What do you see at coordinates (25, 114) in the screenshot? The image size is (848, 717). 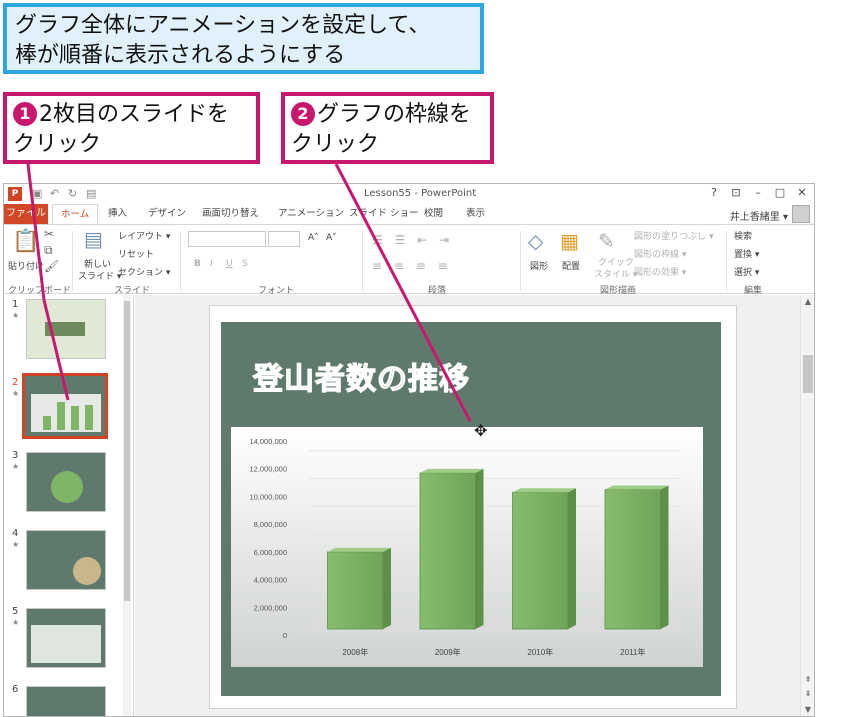 I see `step-1-number: 1` at bounding box center [25, 114].